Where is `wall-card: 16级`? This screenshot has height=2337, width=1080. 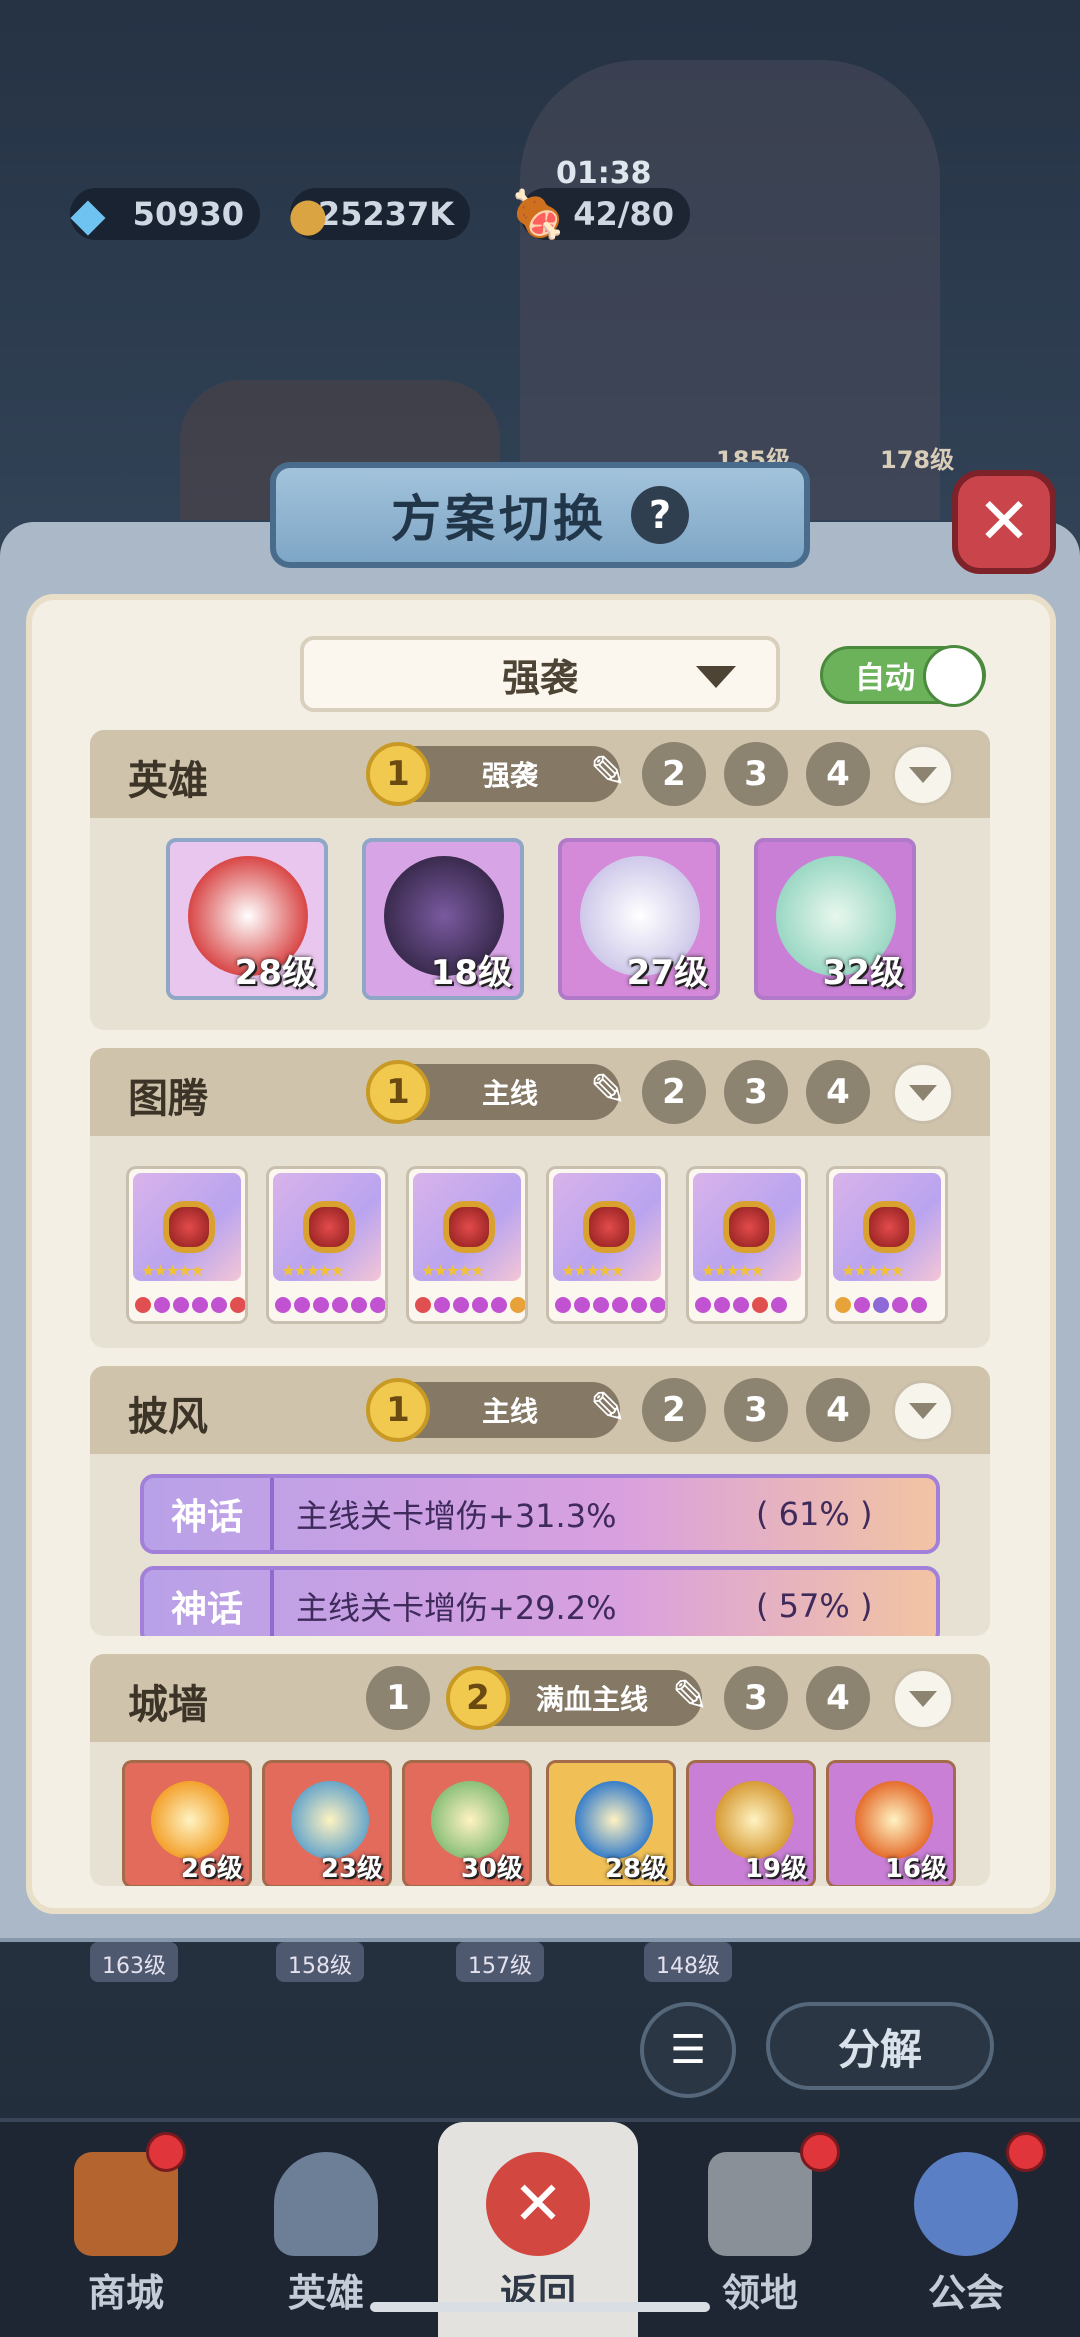
wall-card: 16级 is located at coordinates (891, 1823).